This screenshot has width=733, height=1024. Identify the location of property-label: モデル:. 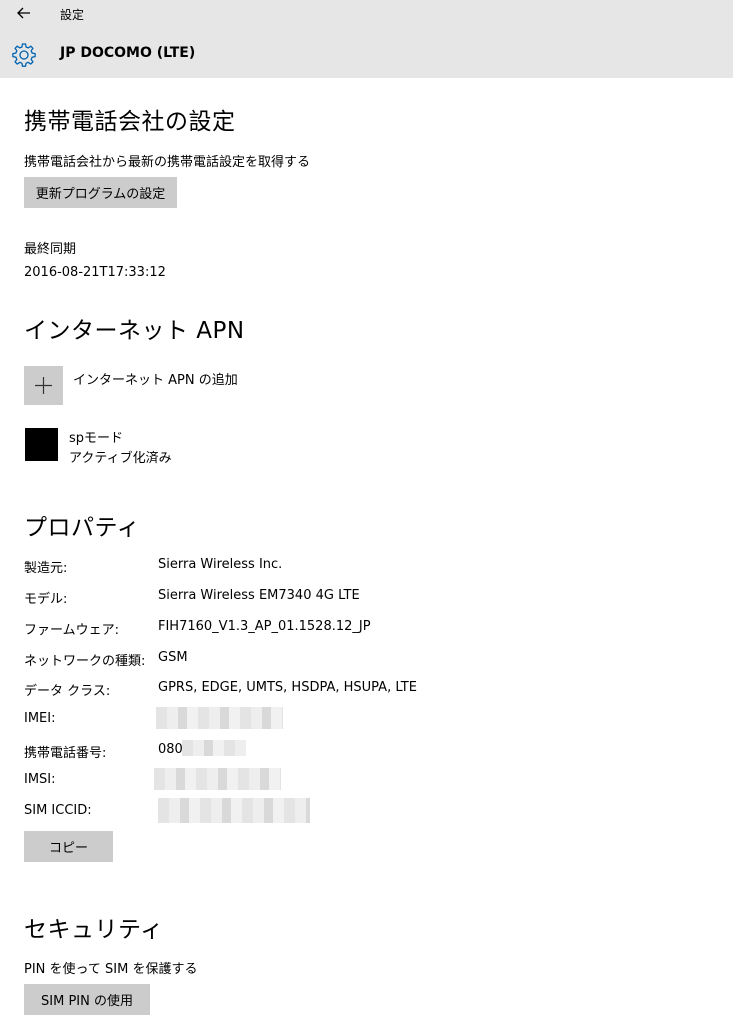
(46, 599).